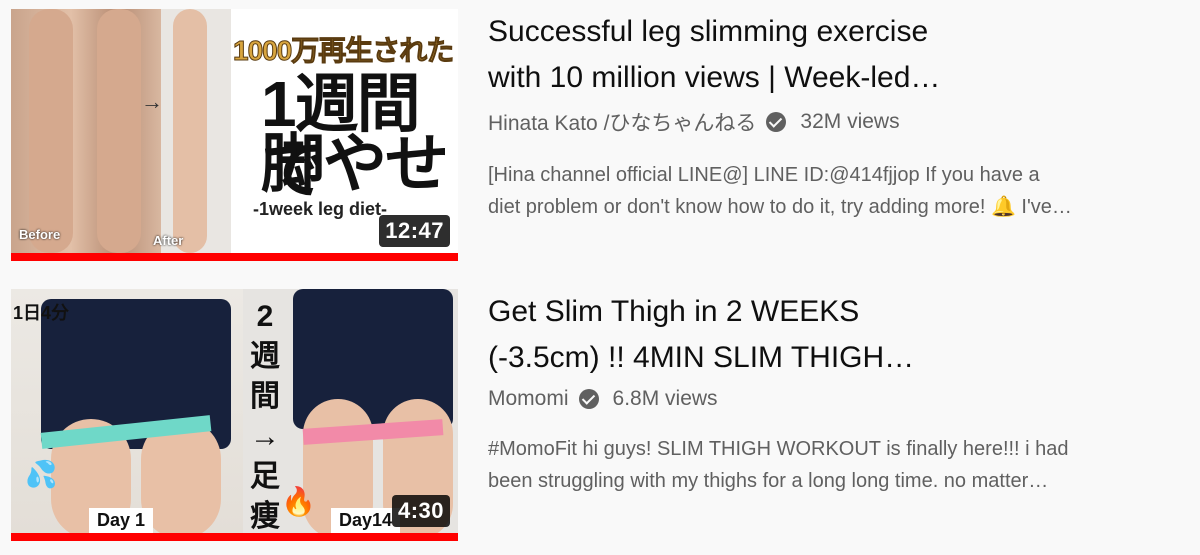 The image size is (1200, 555). I want to click on thumbnail-badge: 1日4分, so click(41, 313).